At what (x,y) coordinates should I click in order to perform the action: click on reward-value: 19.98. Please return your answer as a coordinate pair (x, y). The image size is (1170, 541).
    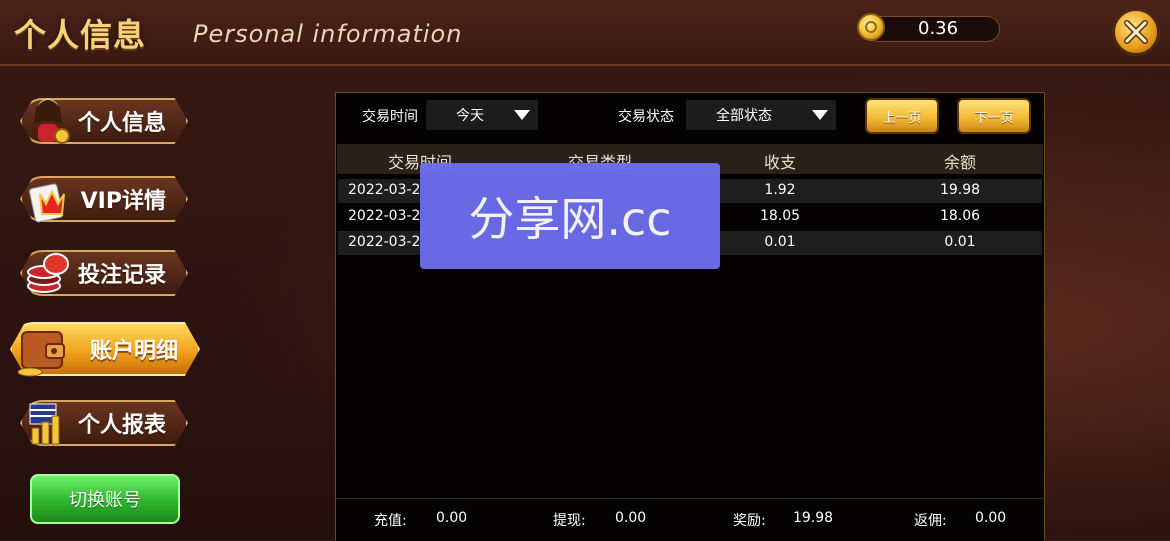
    Looking at the image, I should click on (813, 518).